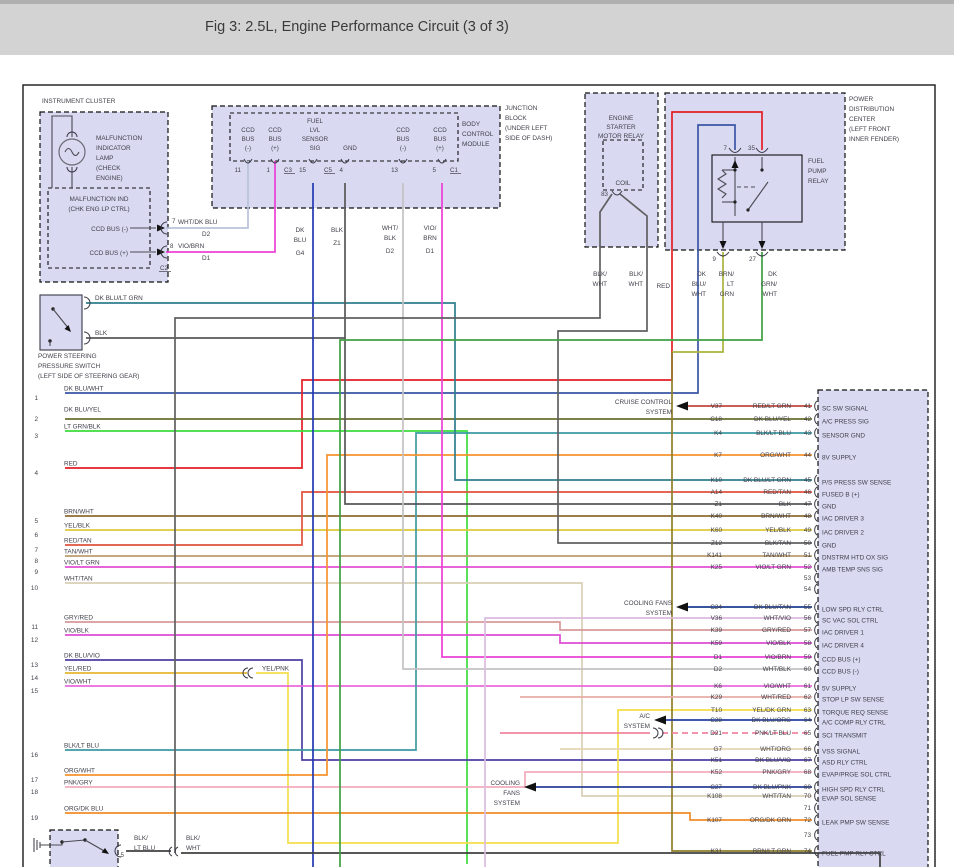  Describe the element at coordinates (839, 458) in the screenshot. I see `pcm-row-signal: 8V SUPPLY` at that location.